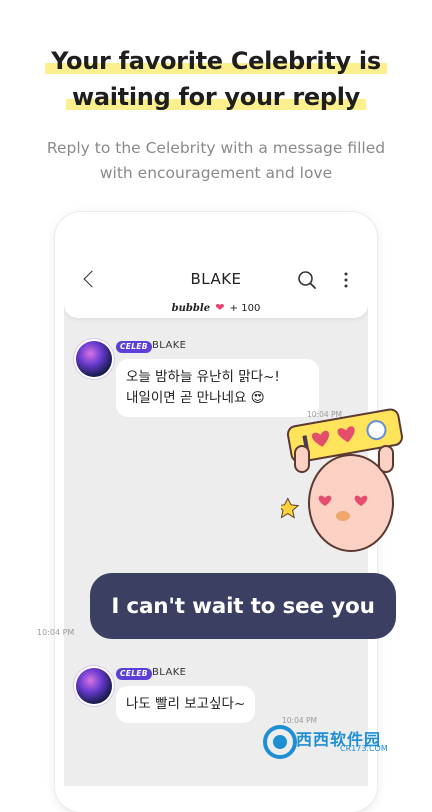  What do you see at coordinates (346, 280) in the screenshot?
I see `more-options-icon` at bounding box center [346, 280].